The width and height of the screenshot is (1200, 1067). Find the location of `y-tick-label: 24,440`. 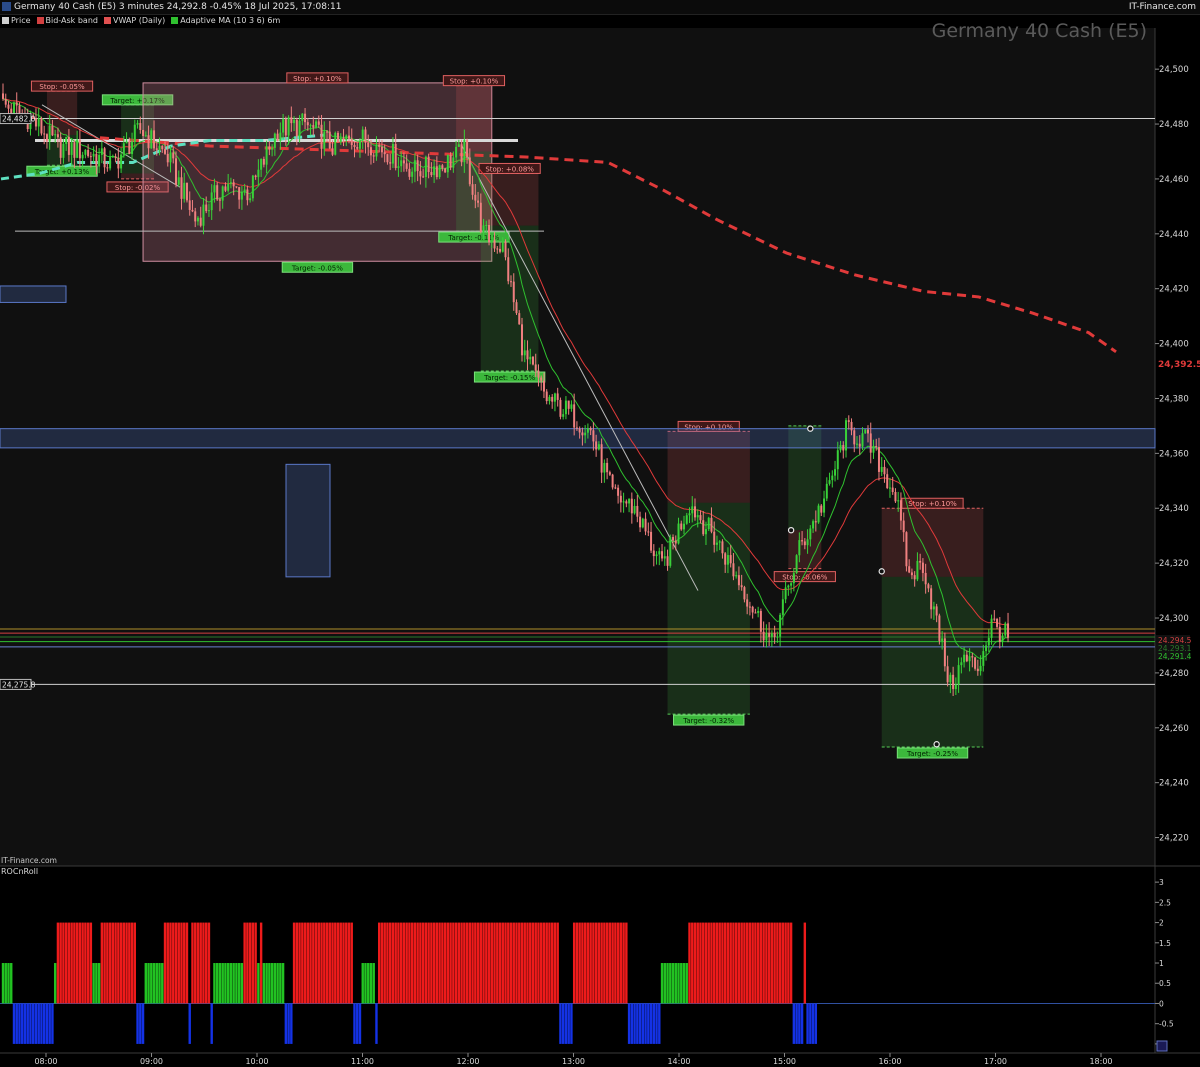

y-tick-label: 24,440 is located at coordinates (1174, 235).